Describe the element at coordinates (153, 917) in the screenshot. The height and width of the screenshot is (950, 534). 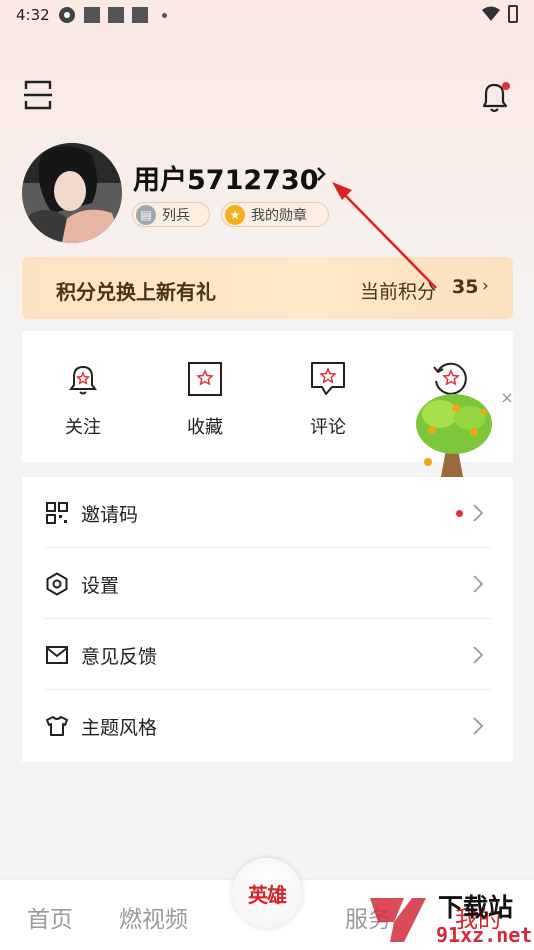
I see `tab-videos: 燃视频` at that location.